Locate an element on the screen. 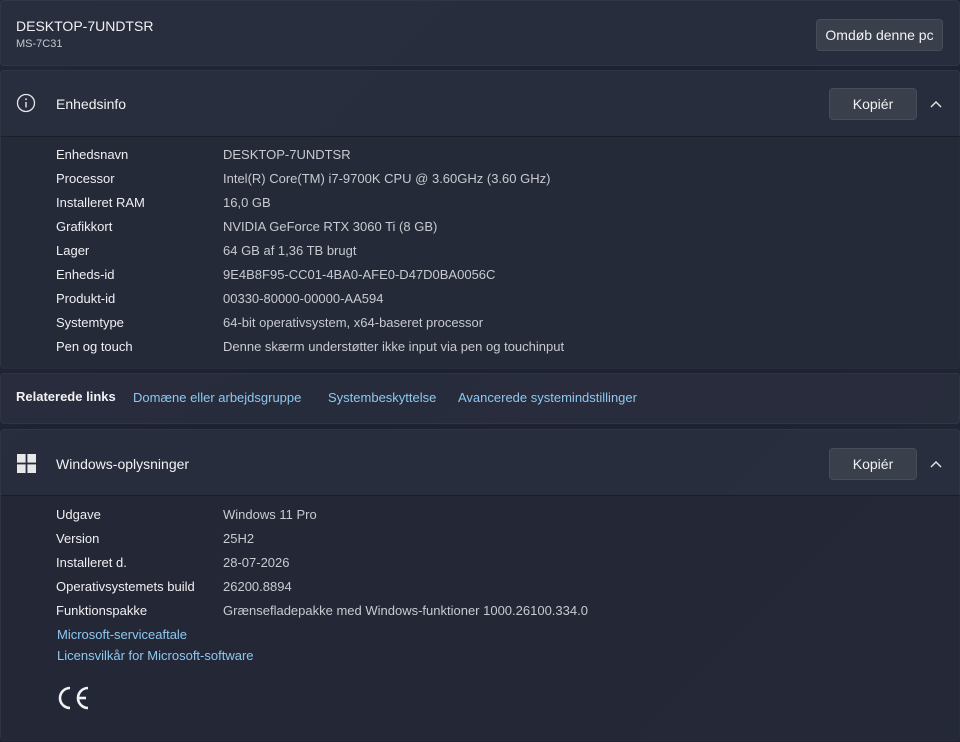 The width and height of the screenshot is (960, 742). windows-info-title: Windows-oplysninger is located at coordinates (123, 464).